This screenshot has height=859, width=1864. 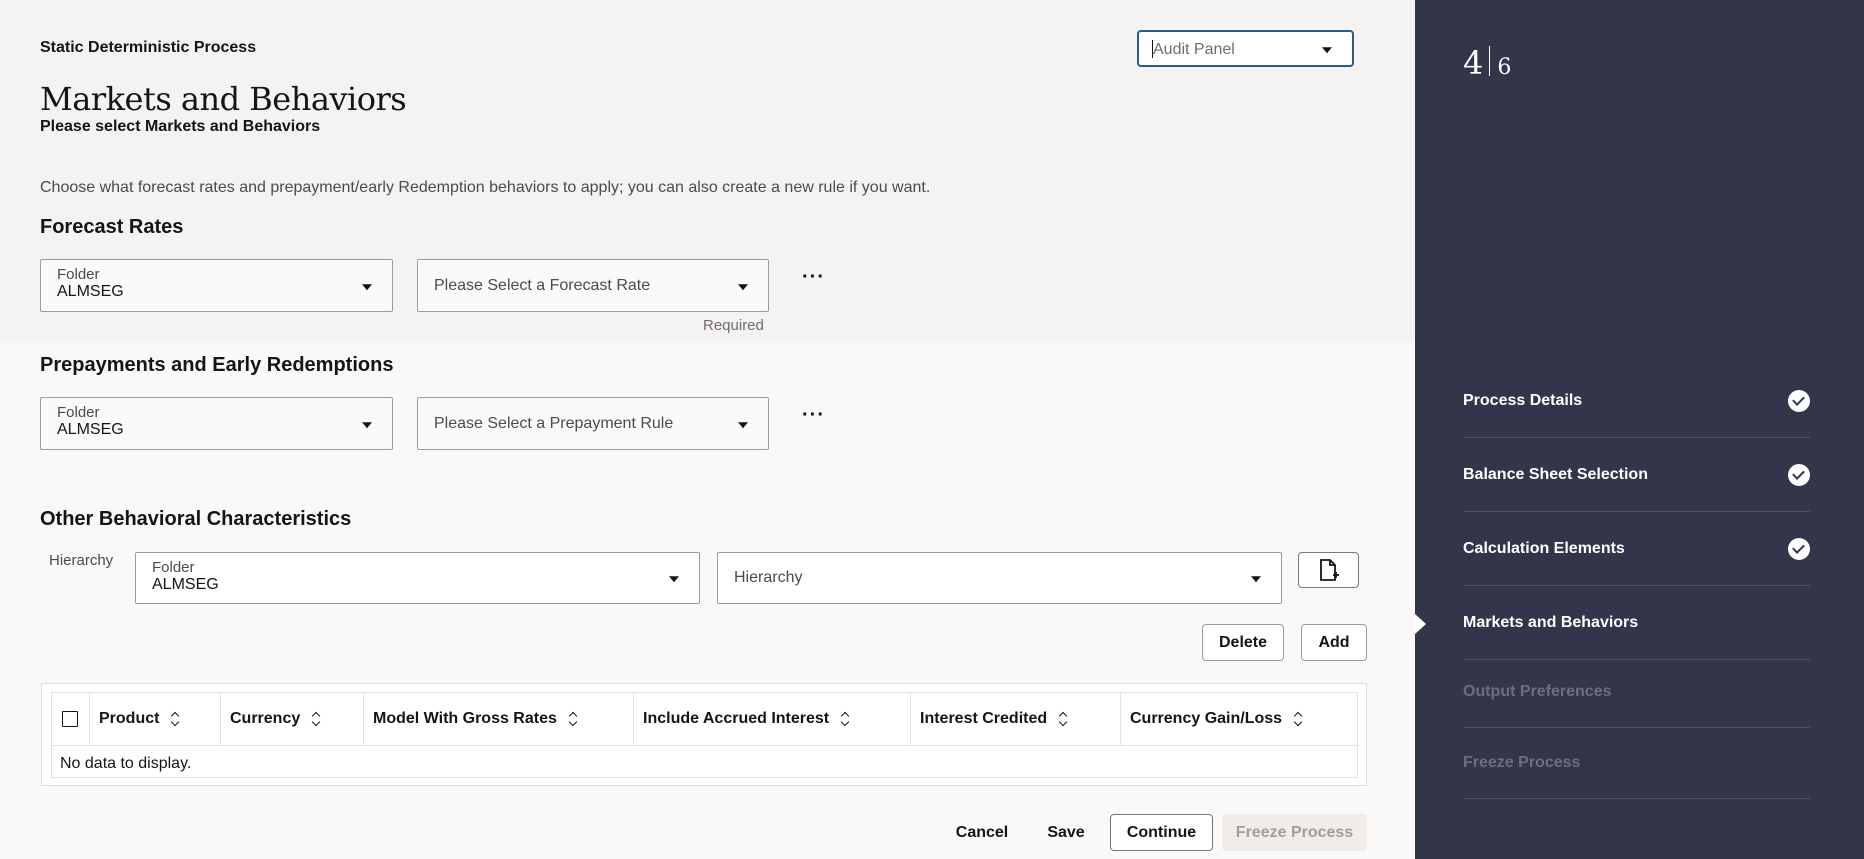 I want to click on continue-button: Continue, so click(x=1161, y=832).